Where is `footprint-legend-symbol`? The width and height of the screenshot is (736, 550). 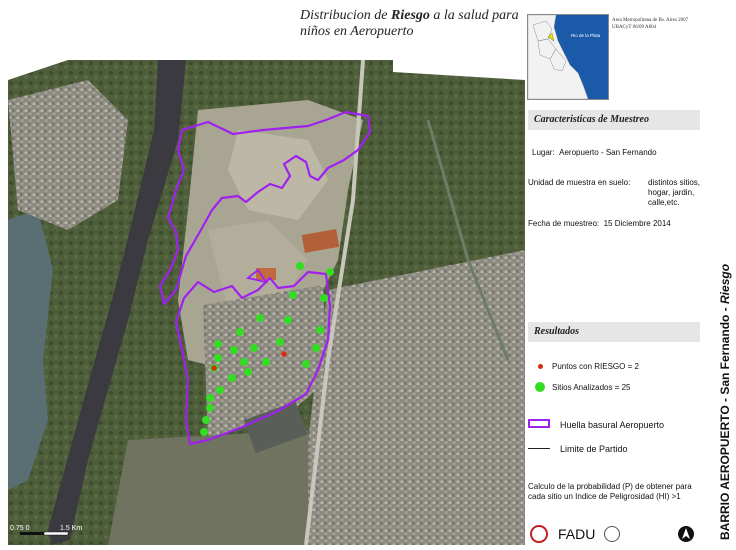
footprint-legend-symbol is located at coordinates (539, 423).